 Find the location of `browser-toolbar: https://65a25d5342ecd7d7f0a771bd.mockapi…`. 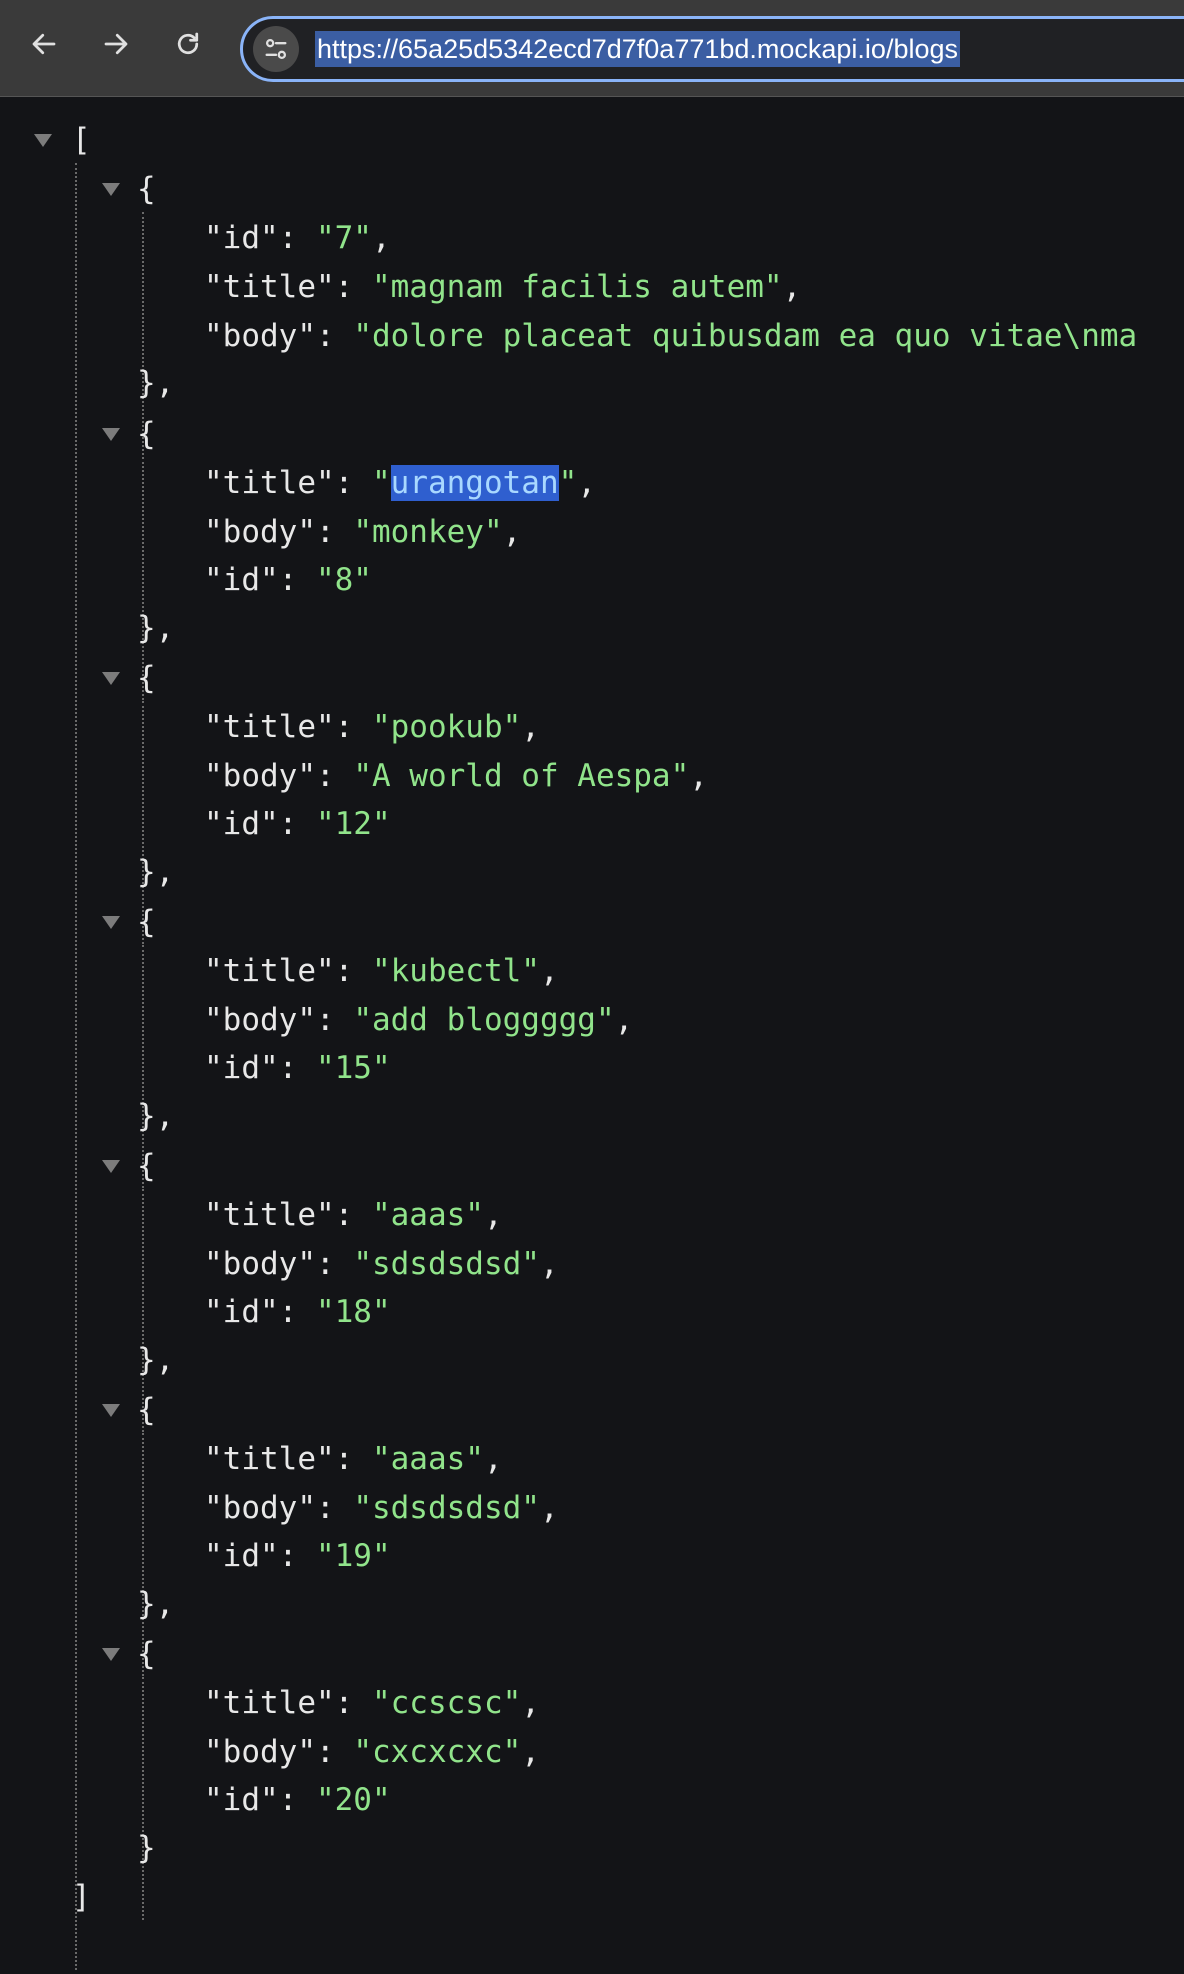

browser-toolbar: https://65a25d5342ecd7d7f0a771bd.mockapi… is located at coordinates (592, 48).